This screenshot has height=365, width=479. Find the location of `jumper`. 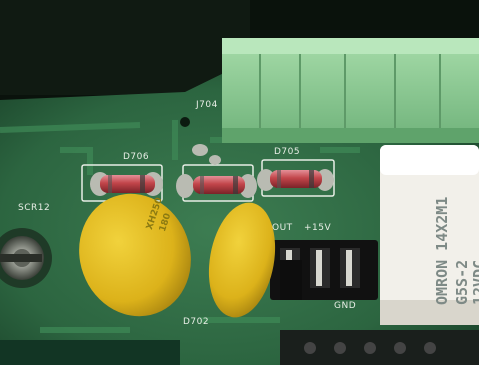

jumper is located at coordinates (291, 280).